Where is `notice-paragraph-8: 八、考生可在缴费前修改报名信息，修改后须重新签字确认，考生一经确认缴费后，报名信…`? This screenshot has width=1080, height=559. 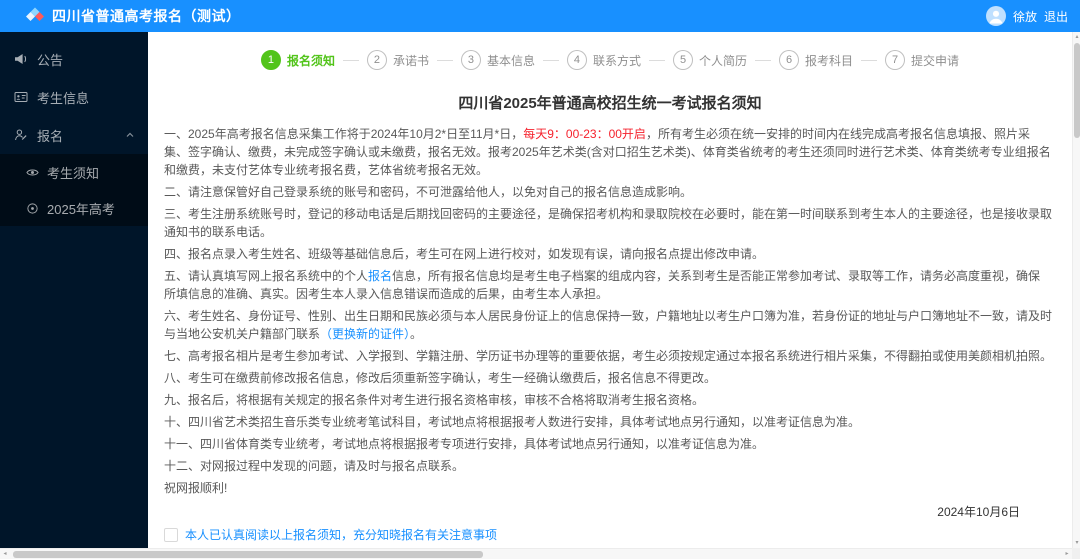 notice-paragraph-8: 八、考生可在缴费前修改报名信息，修改后须重新签字确认，考生一经确认缴费后，报名信… is located at coordinates (608, 378).